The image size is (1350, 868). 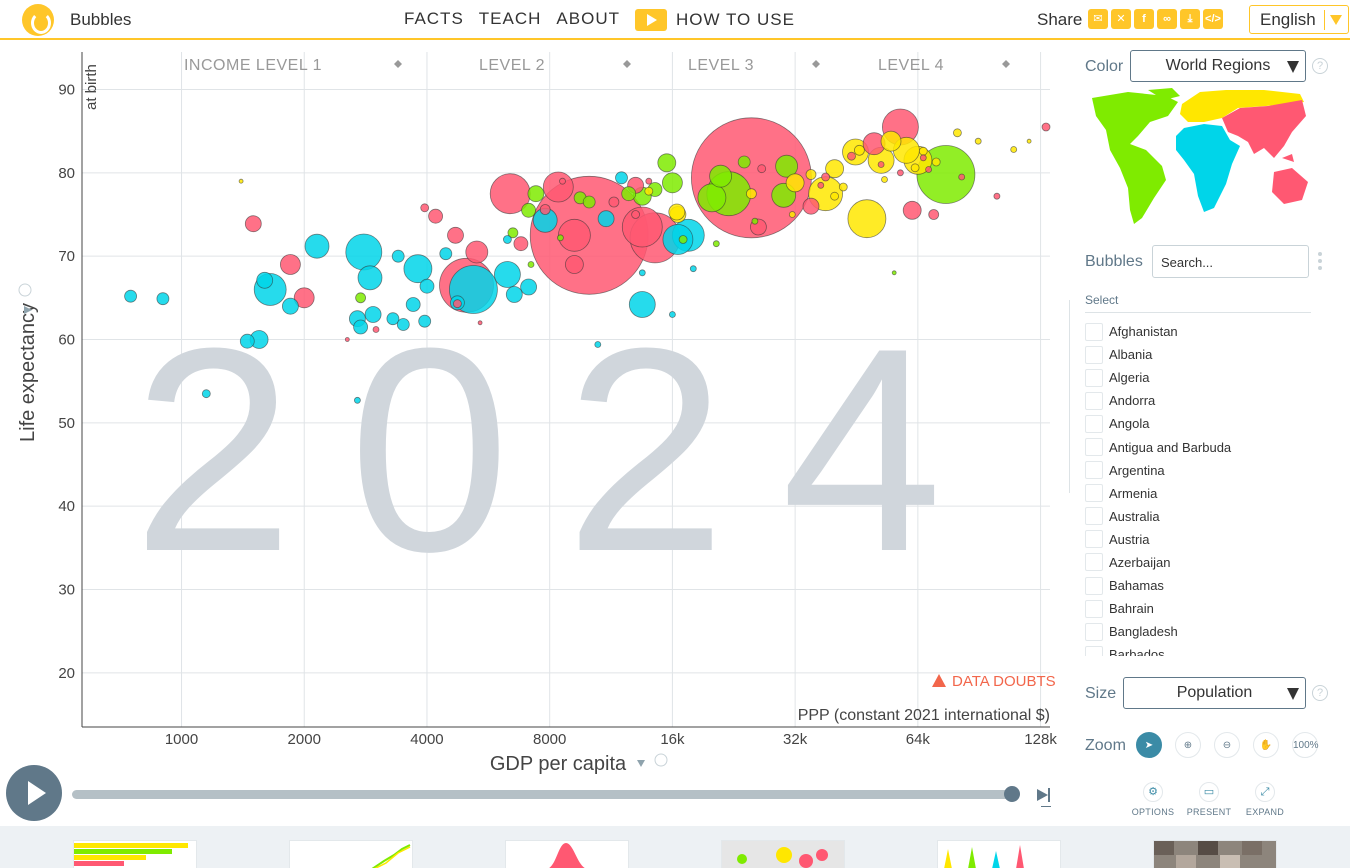 I want to click on list-item: Bangladesh, so click(x=1200, y=631).